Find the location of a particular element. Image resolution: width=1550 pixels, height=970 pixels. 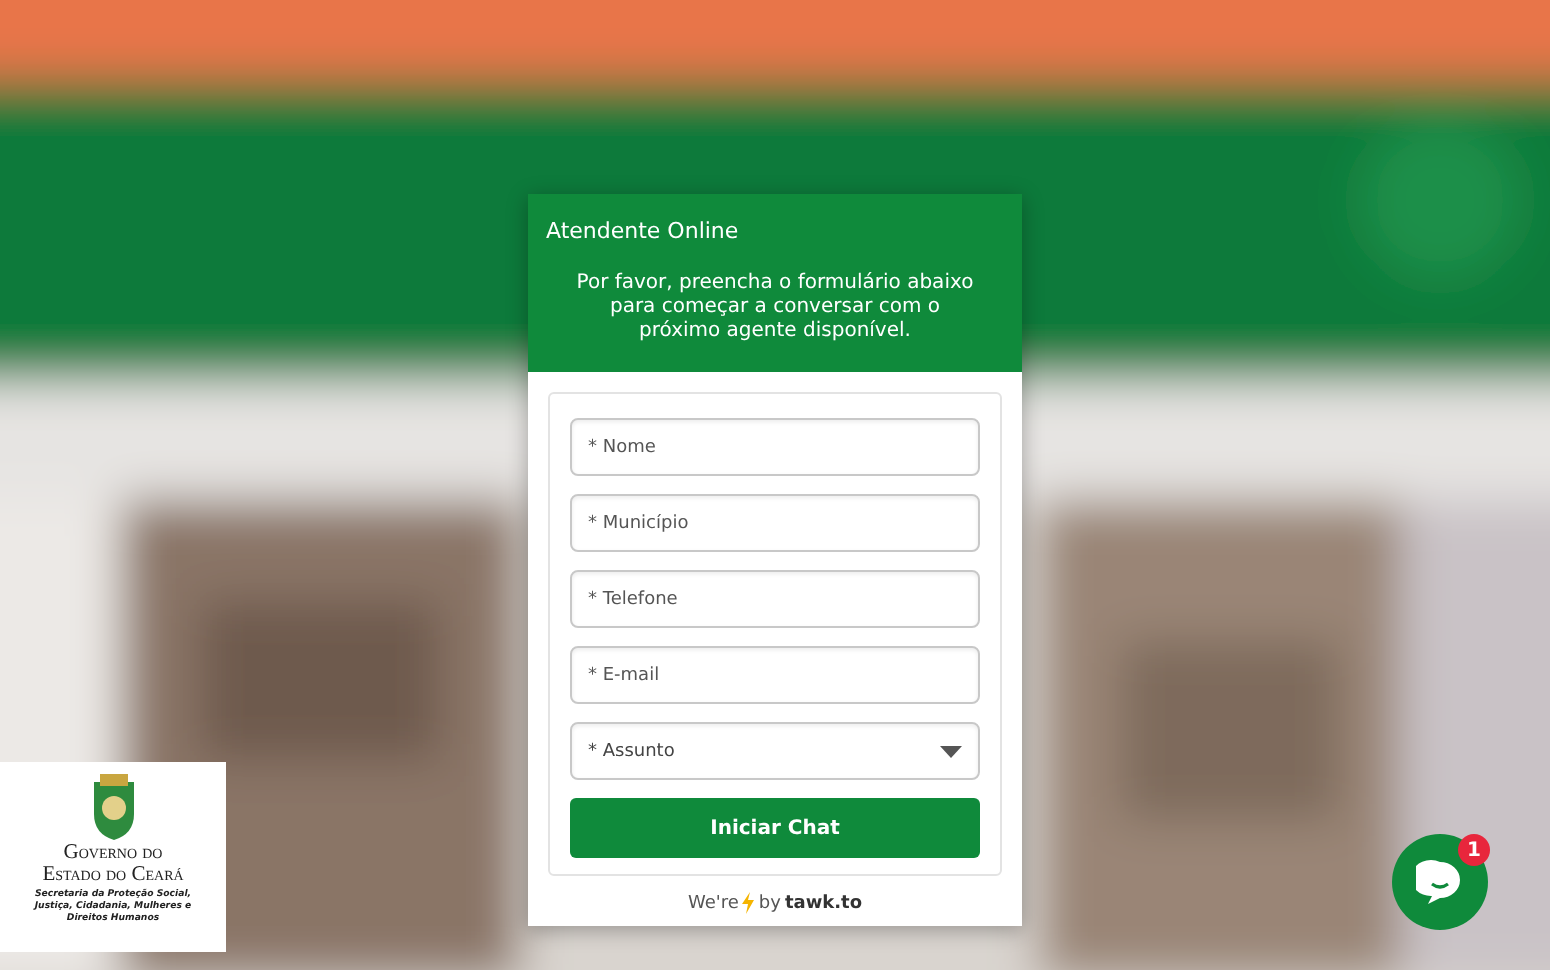

select-field: * Assunto is located at coordinates (775, 751).